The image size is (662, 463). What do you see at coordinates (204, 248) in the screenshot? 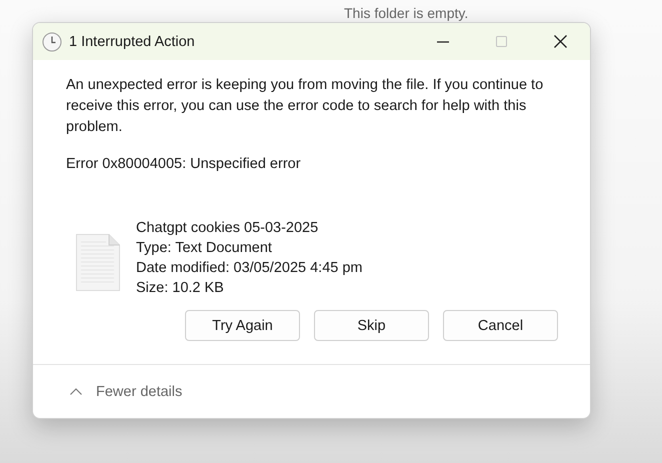
I see `file-type: Type: Text Document` at bounding box center [204, 248].